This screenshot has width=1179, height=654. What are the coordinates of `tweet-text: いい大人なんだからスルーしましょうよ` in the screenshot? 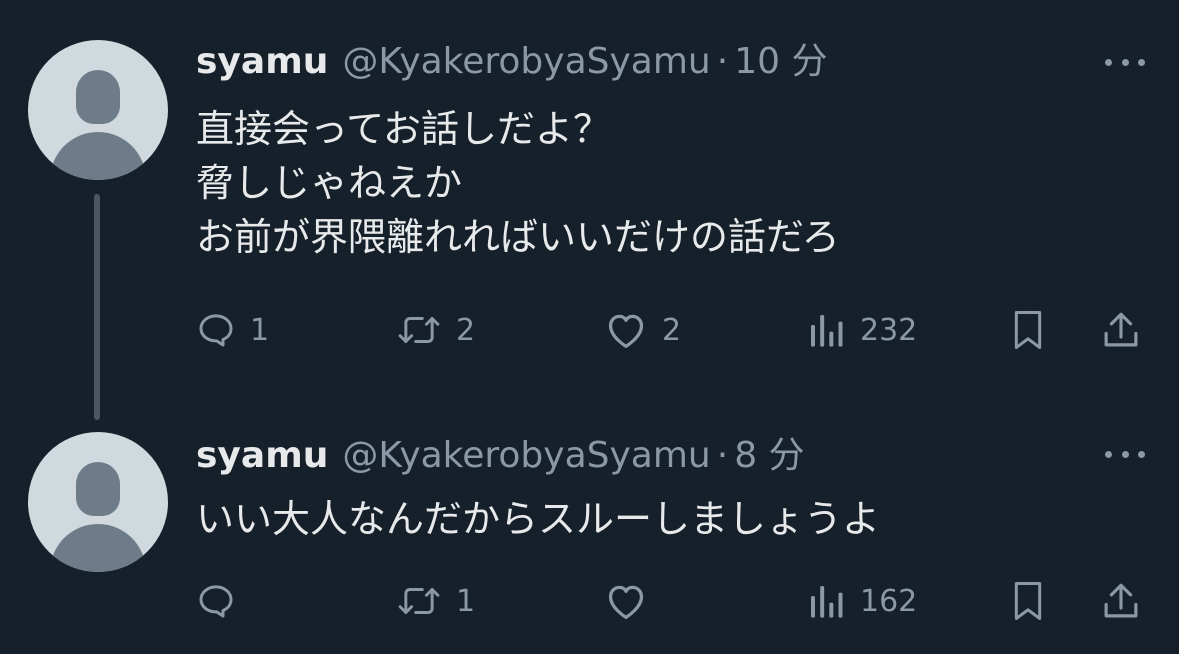 It's located at (538, 519).